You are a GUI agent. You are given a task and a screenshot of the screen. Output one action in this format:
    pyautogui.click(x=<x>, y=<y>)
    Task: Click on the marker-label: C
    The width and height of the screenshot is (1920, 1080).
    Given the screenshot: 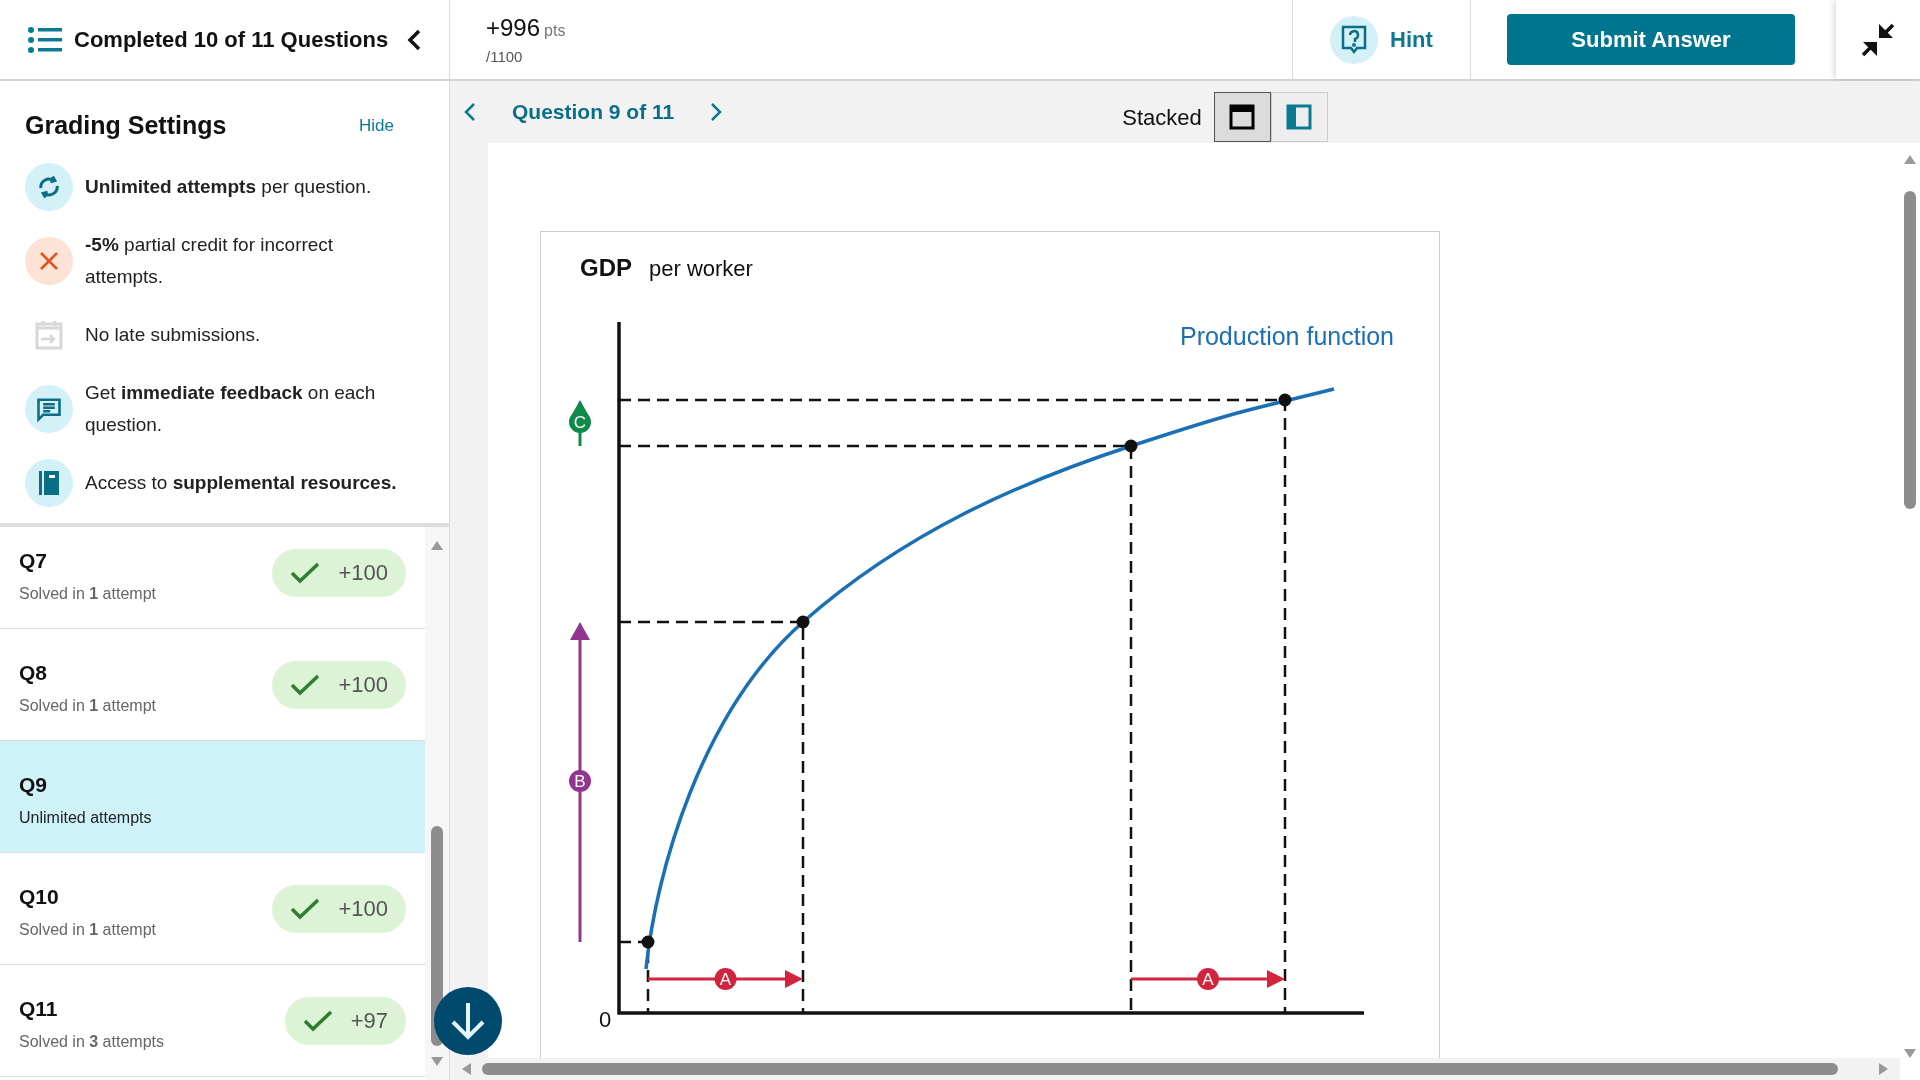 What is the action you would take?
    pyautogui.click(x=580, y=422)
    